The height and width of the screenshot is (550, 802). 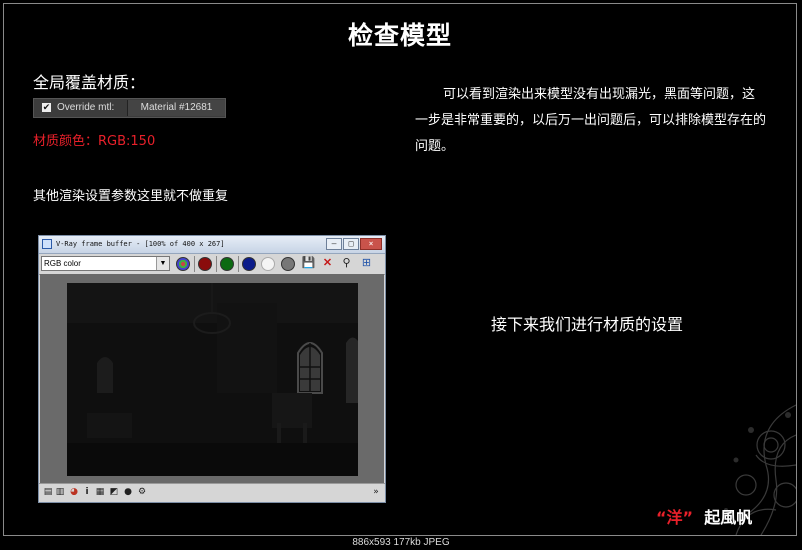 I want to click on color-correct-icon: ◕, so click(x=74, y=492).